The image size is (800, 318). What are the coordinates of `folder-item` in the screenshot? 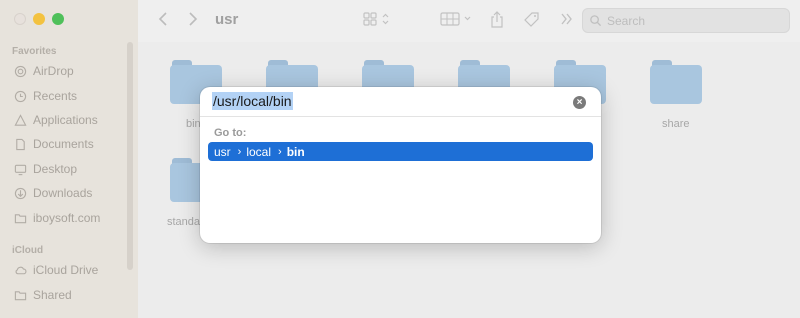 It's located at (676, 82).